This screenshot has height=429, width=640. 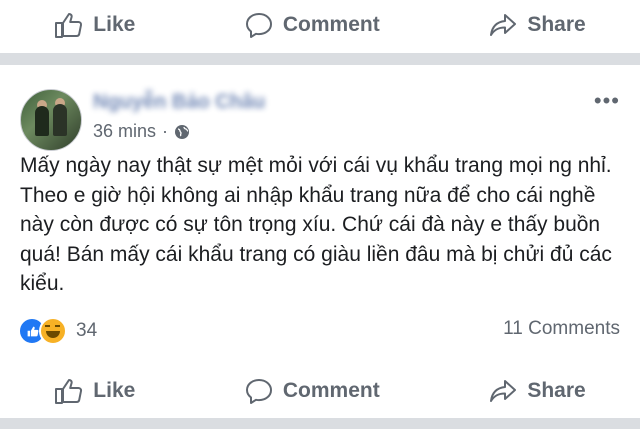 I want to click on top-action-bar: Like Comment Share, so click(x=320, y=25).